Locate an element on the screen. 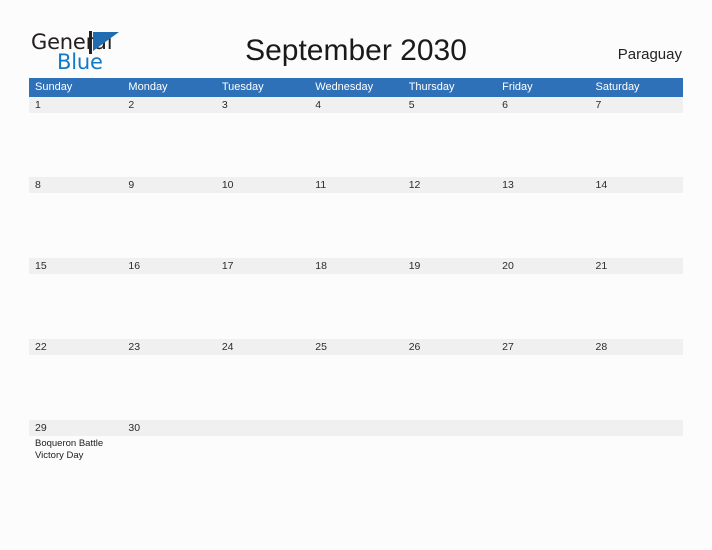 This screenshot has width=712, height=550. day-number: 2 is located at coordinates (169, 105).